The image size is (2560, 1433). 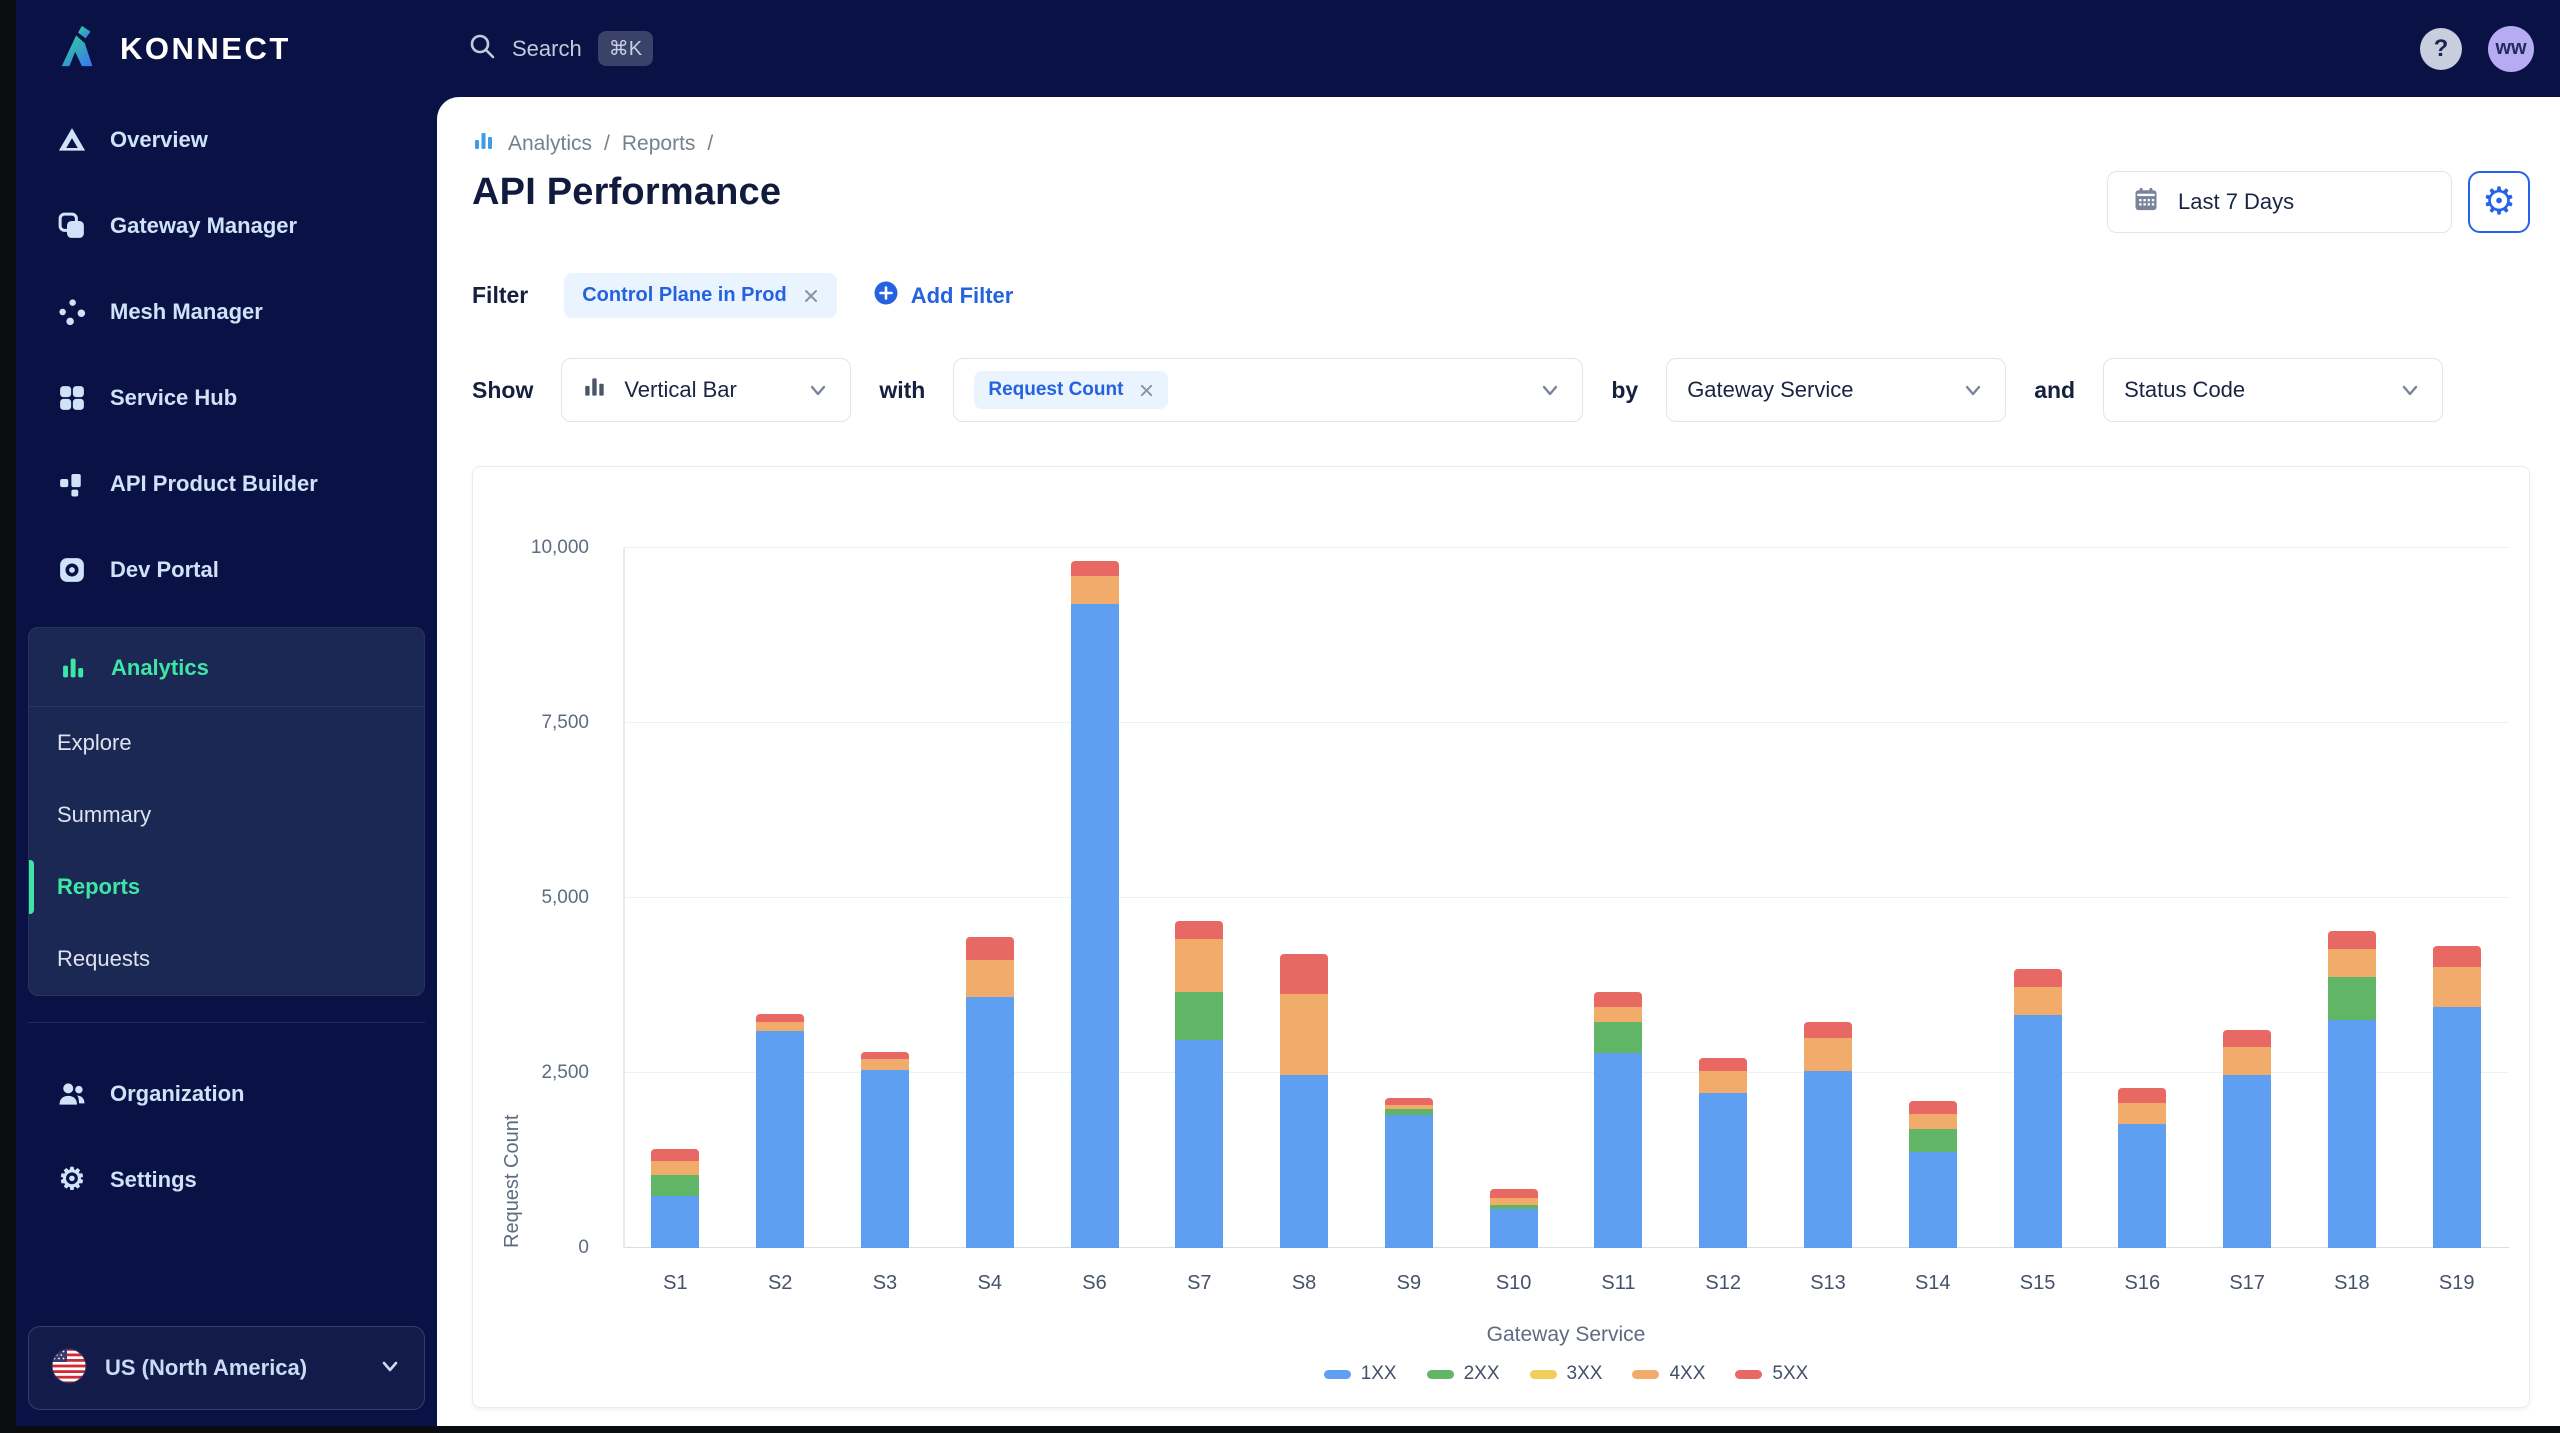 What do you see at coordinates (186, 311) in the screenshot?
I see `sidebar-item-label: Mesh Manager` at bounding box center [186, 311].